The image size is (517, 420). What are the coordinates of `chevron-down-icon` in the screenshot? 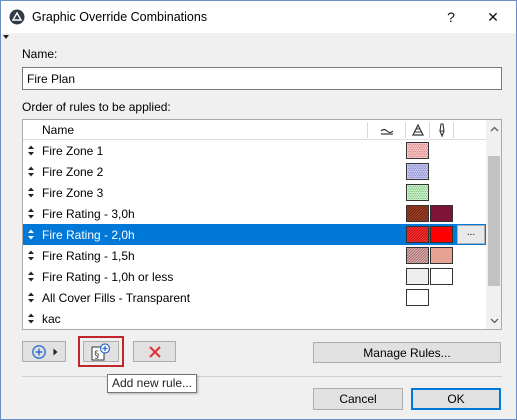 It's located at (494, 320).